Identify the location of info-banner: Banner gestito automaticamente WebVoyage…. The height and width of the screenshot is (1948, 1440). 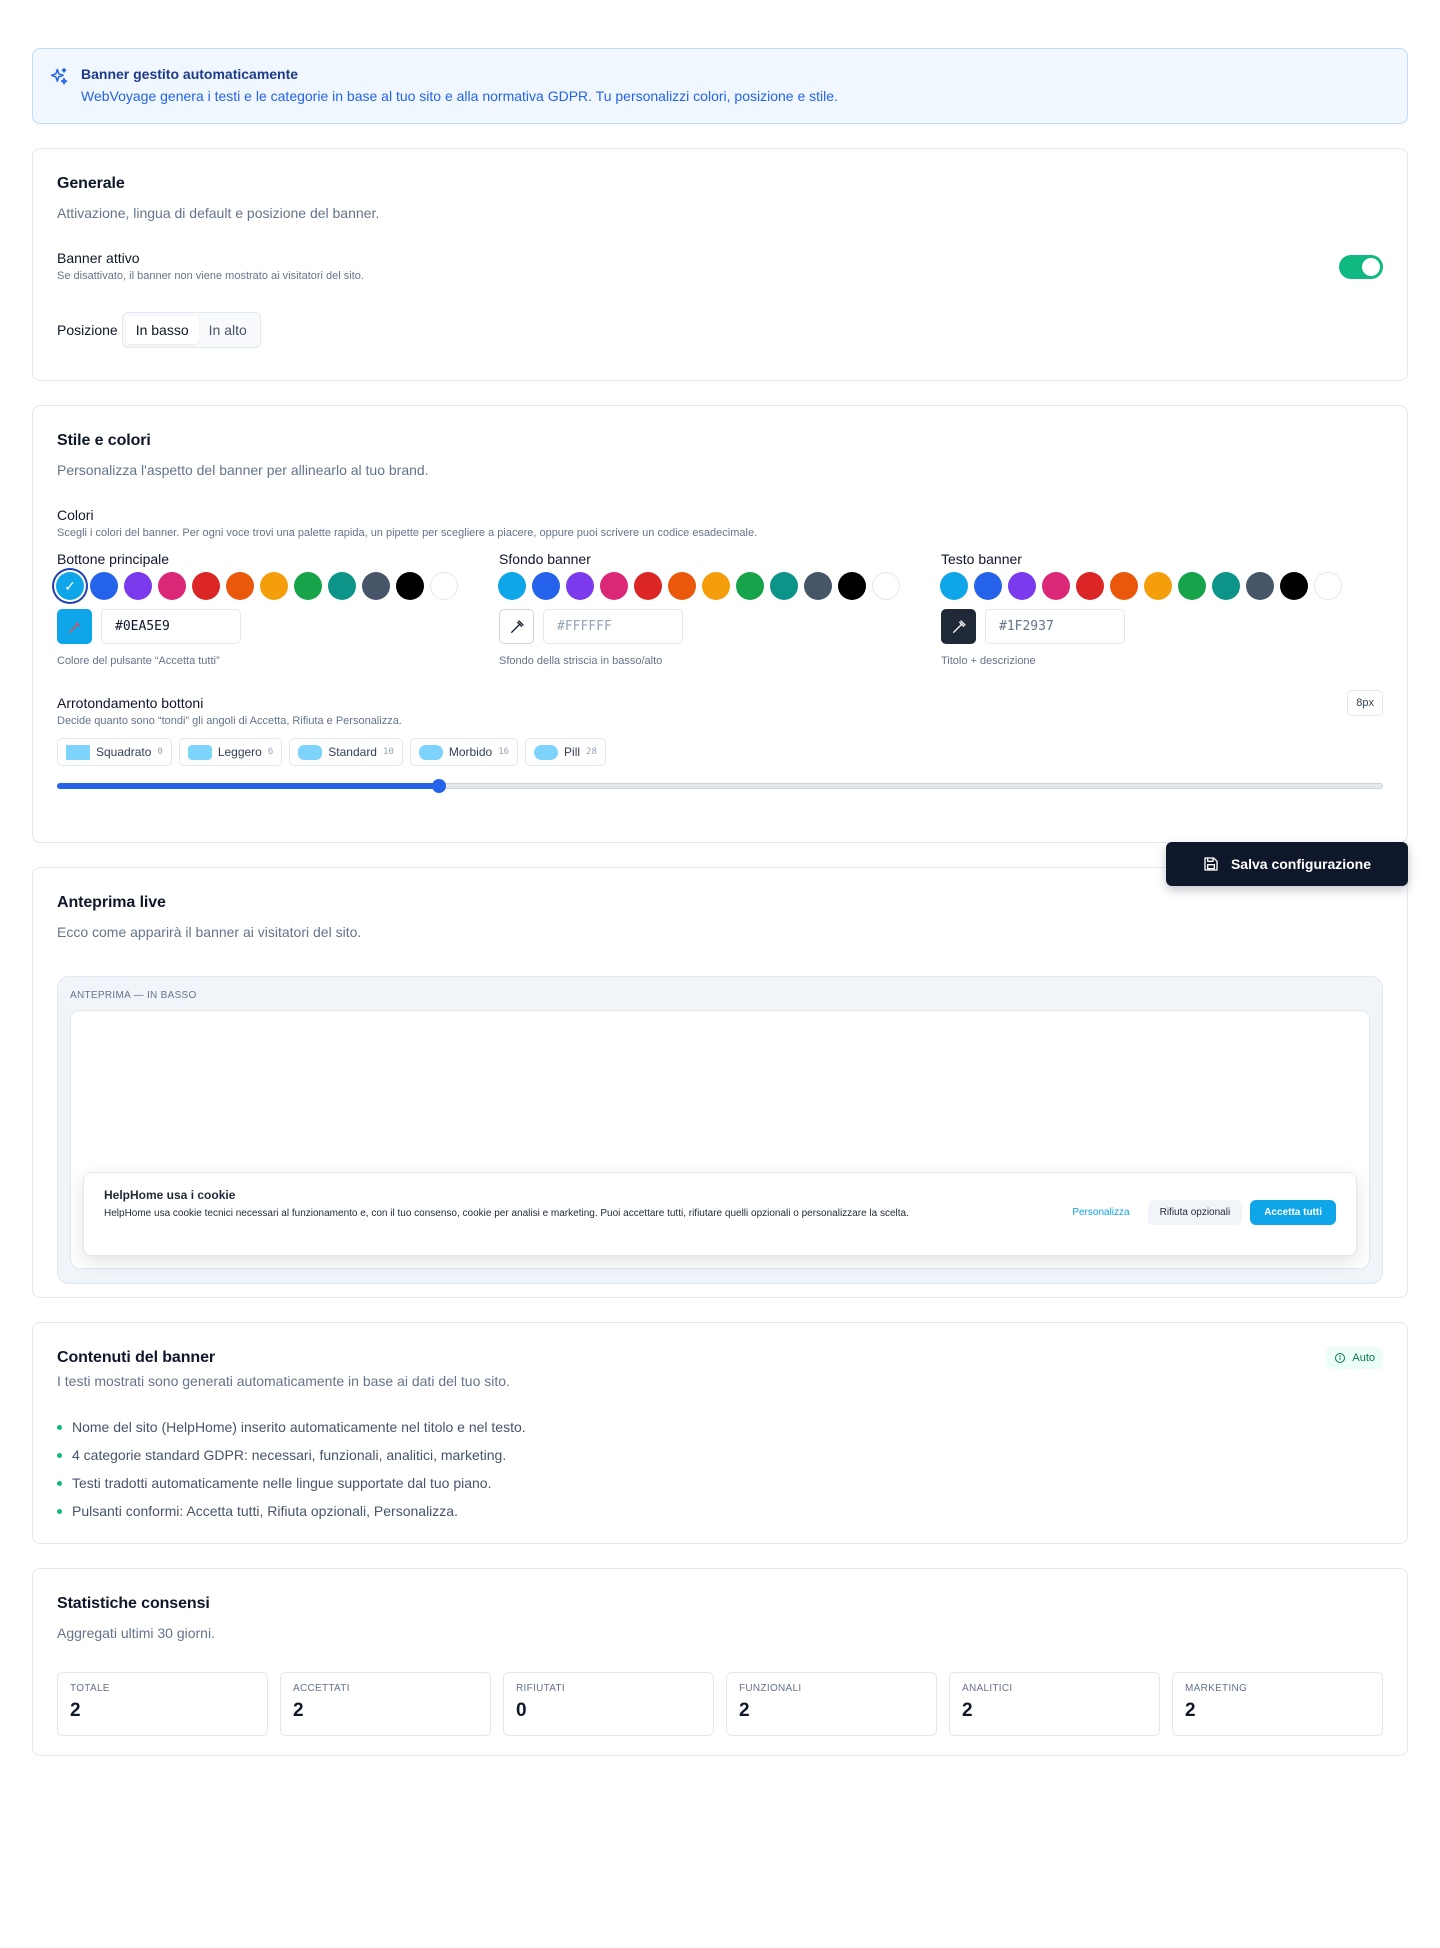
(720, 86).